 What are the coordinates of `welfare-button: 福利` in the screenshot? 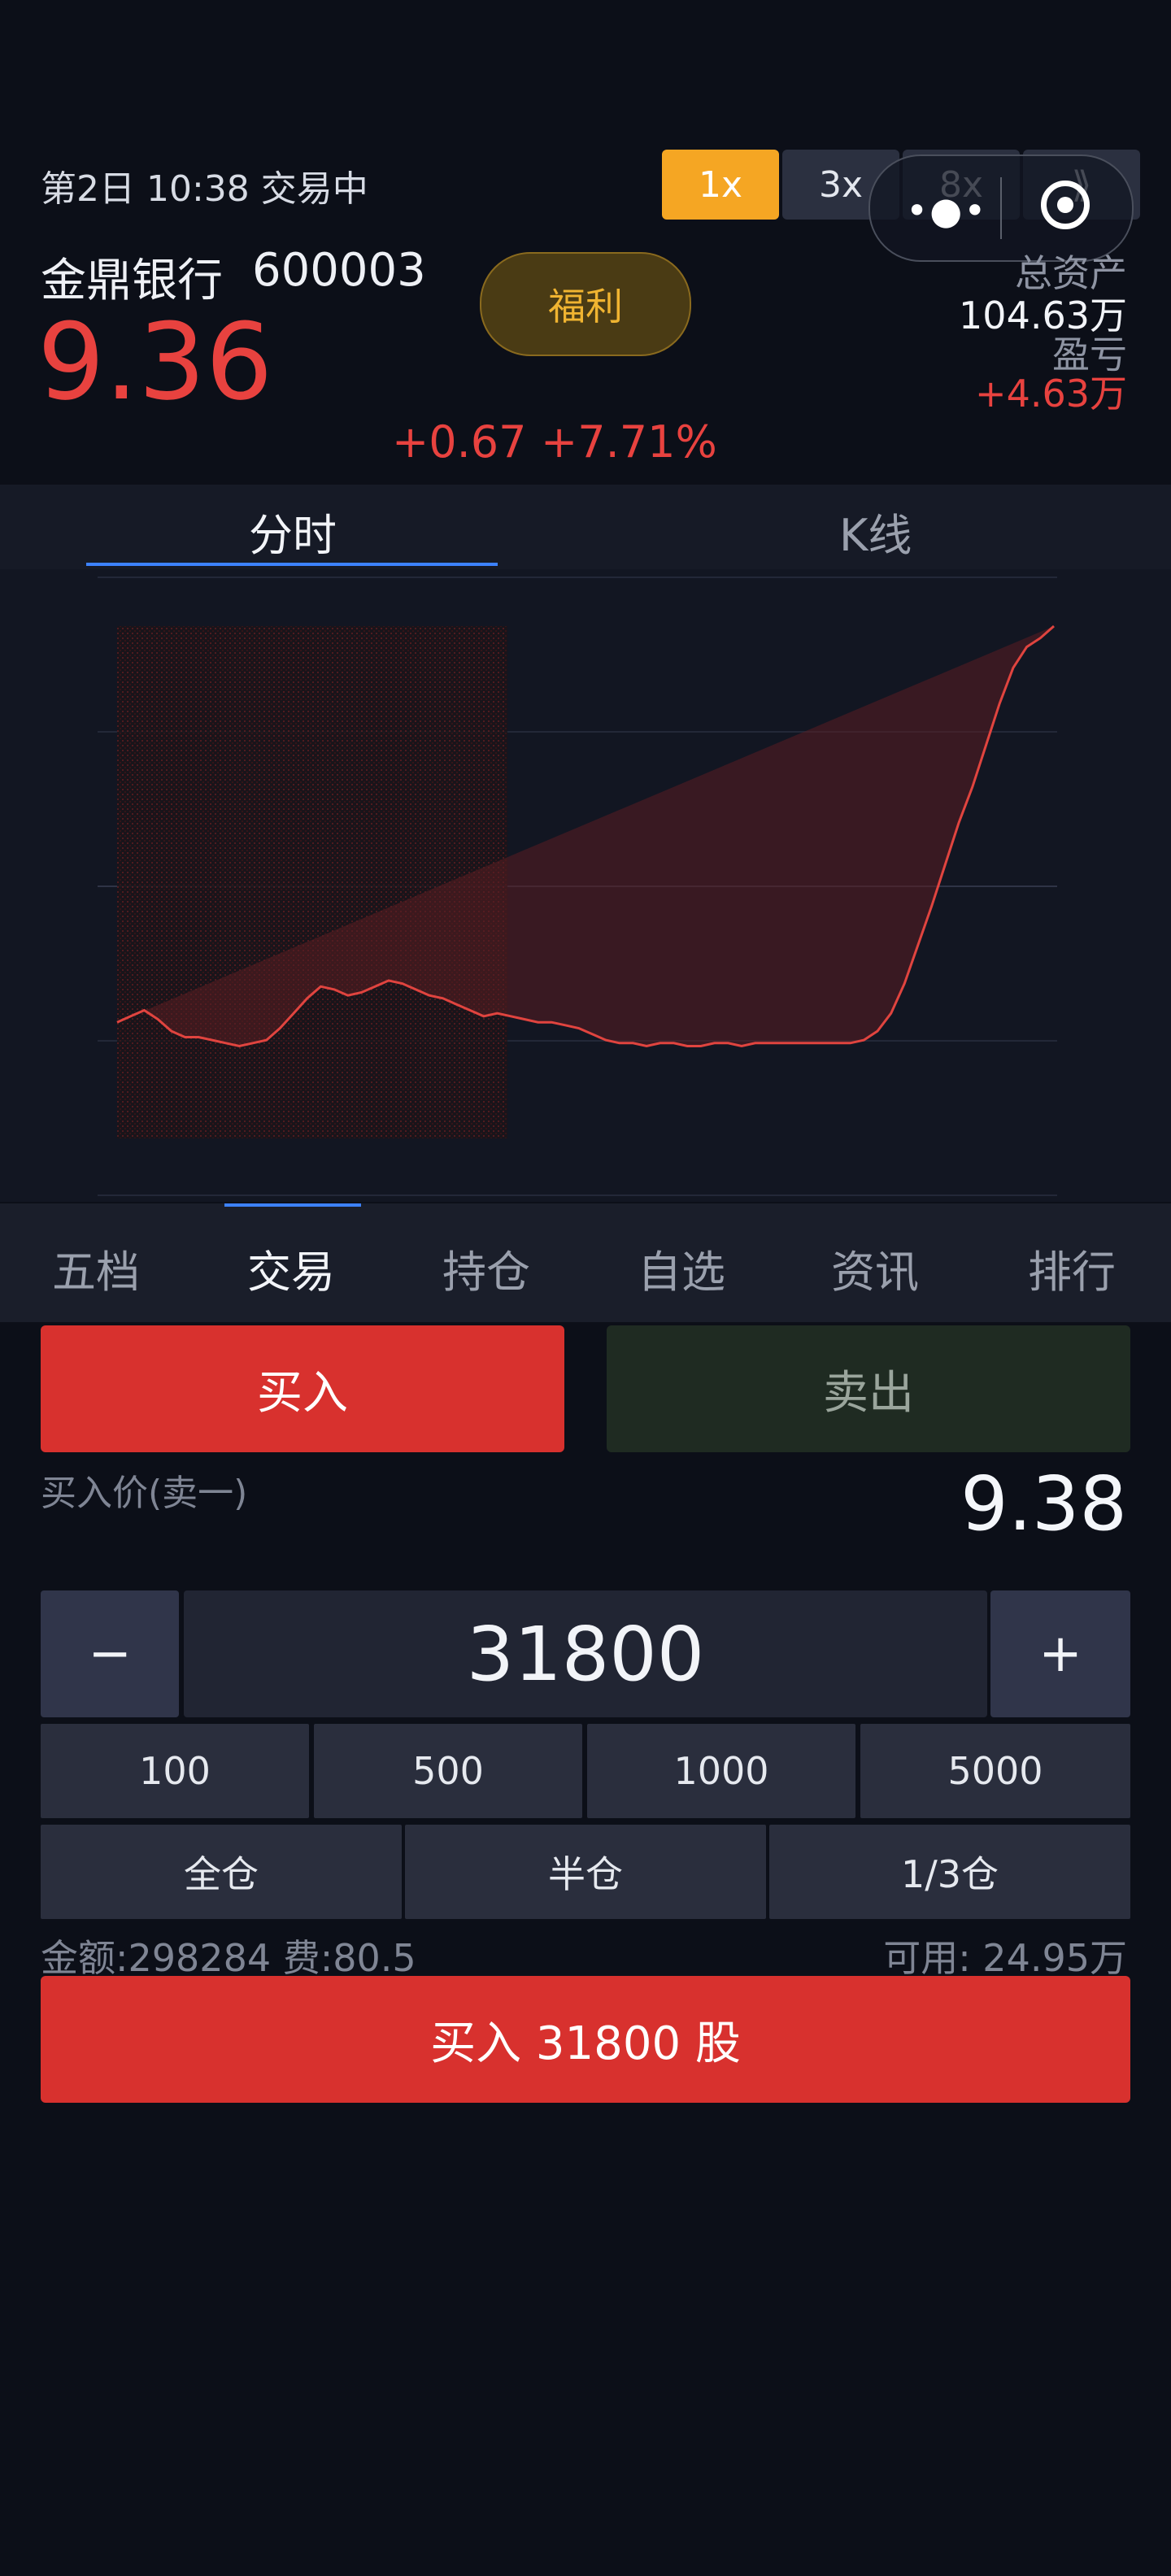 It's located at (585, 304).